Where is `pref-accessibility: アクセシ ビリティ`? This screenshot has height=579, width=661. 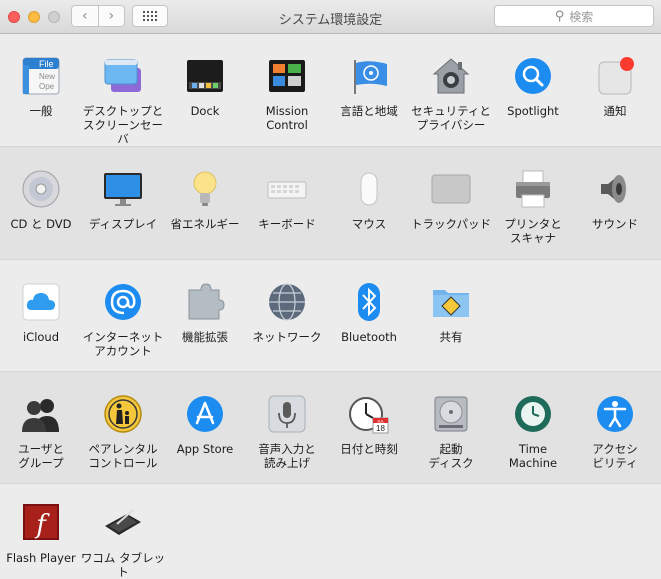
pref-accessibility: アクセシ ビリティ is located at coordinates (615, 421).